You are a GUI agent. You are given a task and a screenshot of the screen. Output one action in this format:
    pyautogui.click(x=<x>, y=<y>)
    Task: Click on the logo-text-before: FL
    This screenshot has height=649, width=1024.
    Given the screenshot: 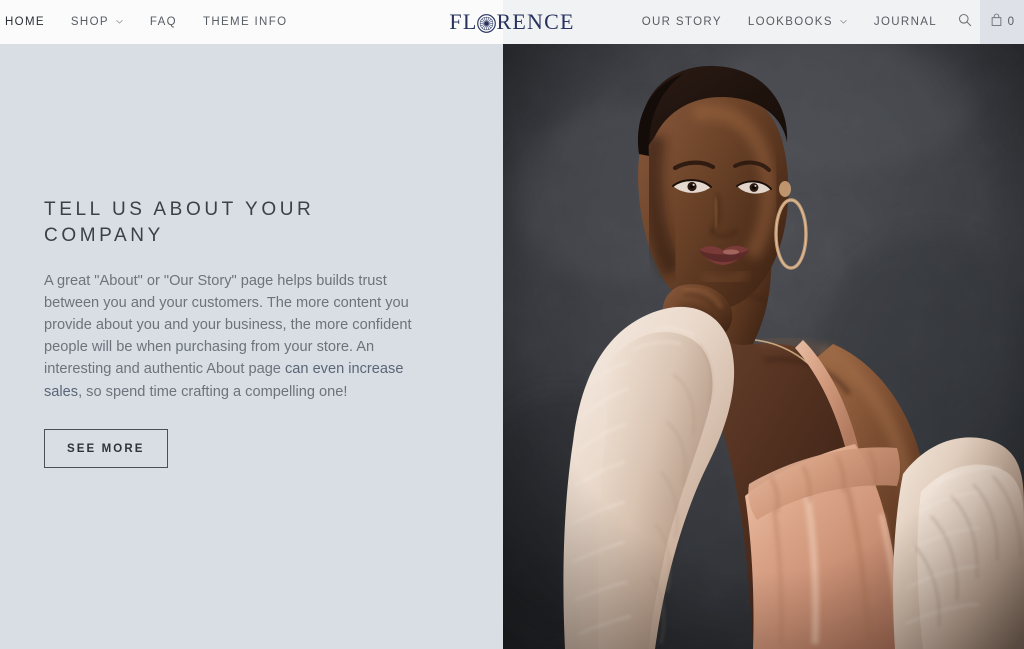 What is the action you would take?
    pyautogui.click(x=463, y=21)
    